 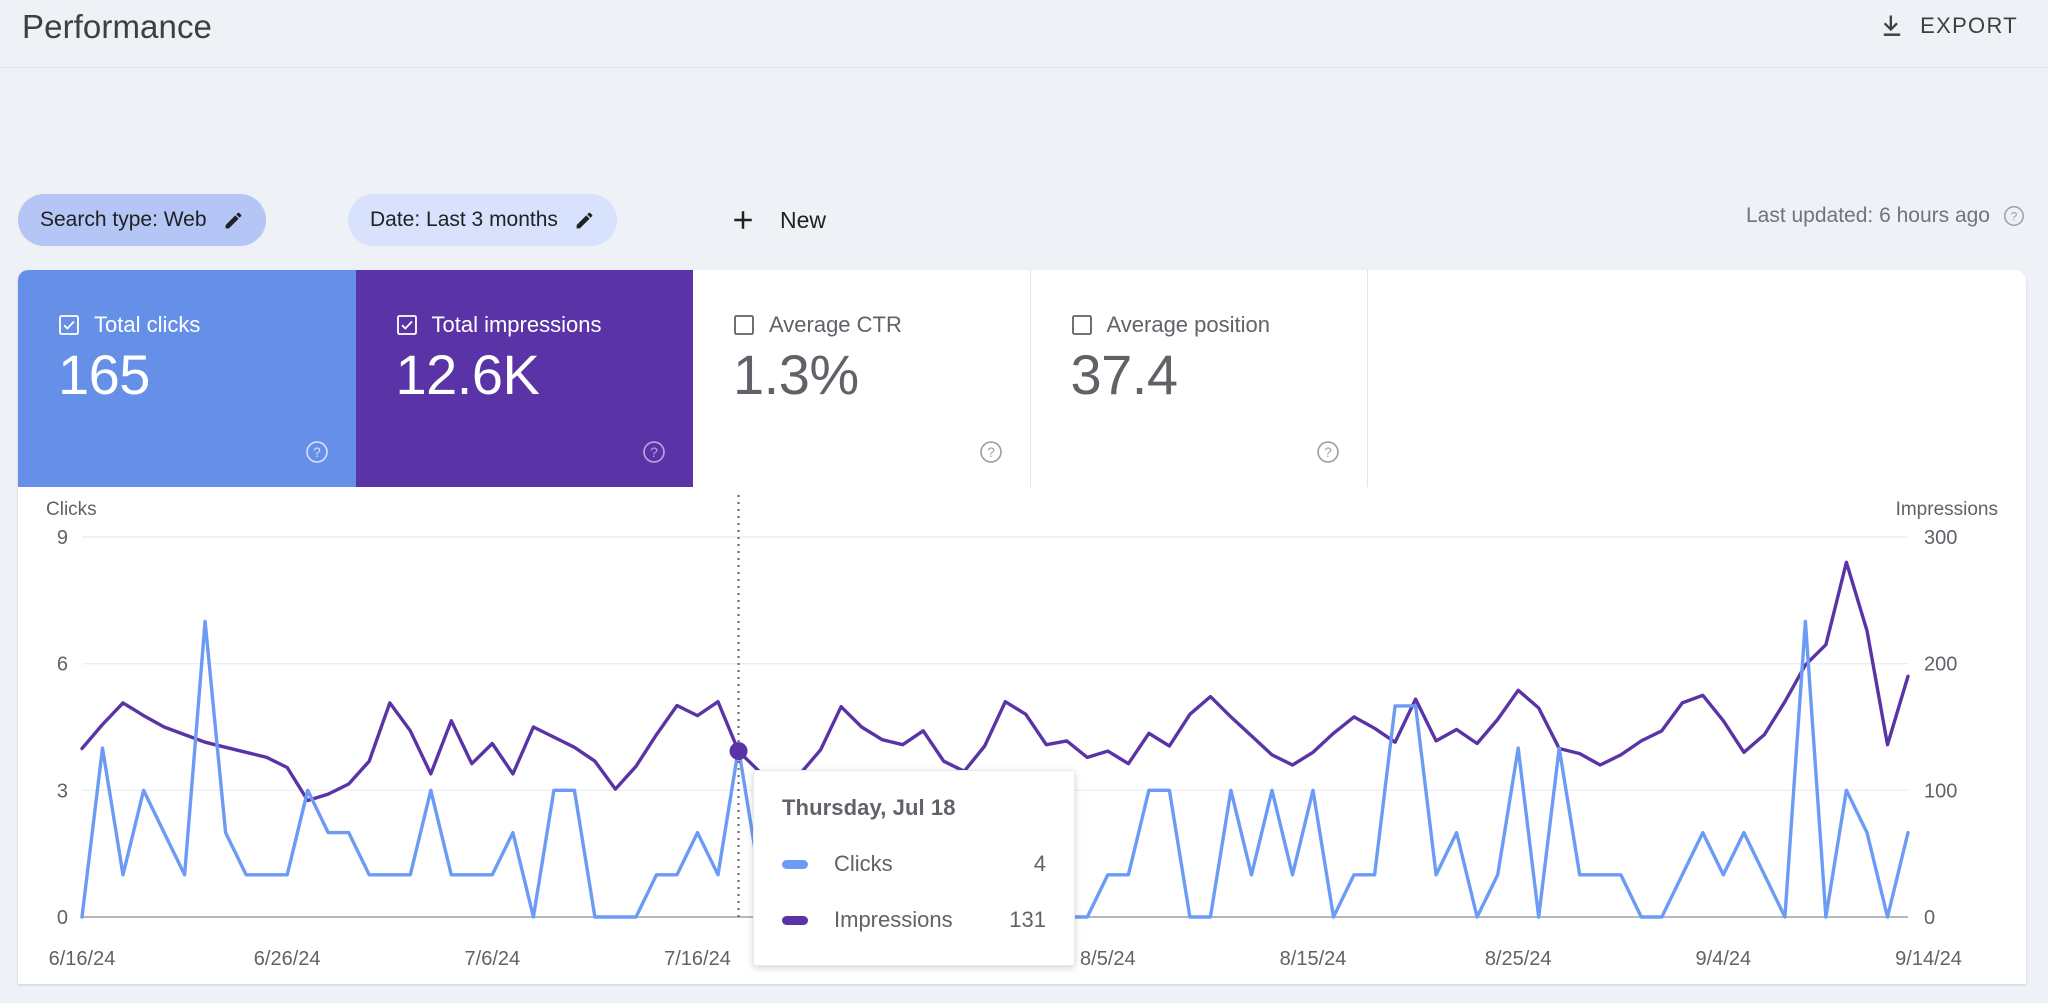 I want to click on filter-chip-label: Search type: Web, so click(x=123, y=219).